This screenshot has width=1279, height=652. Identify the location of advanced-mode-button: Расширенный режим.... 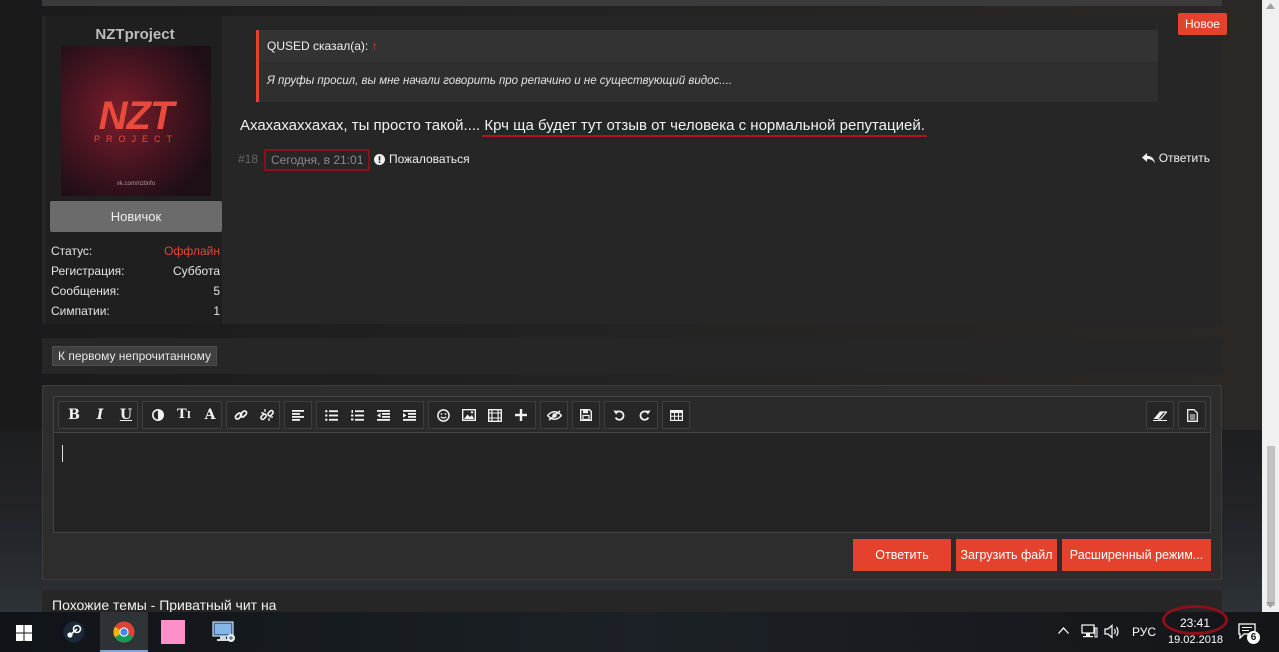
(1136, 555).